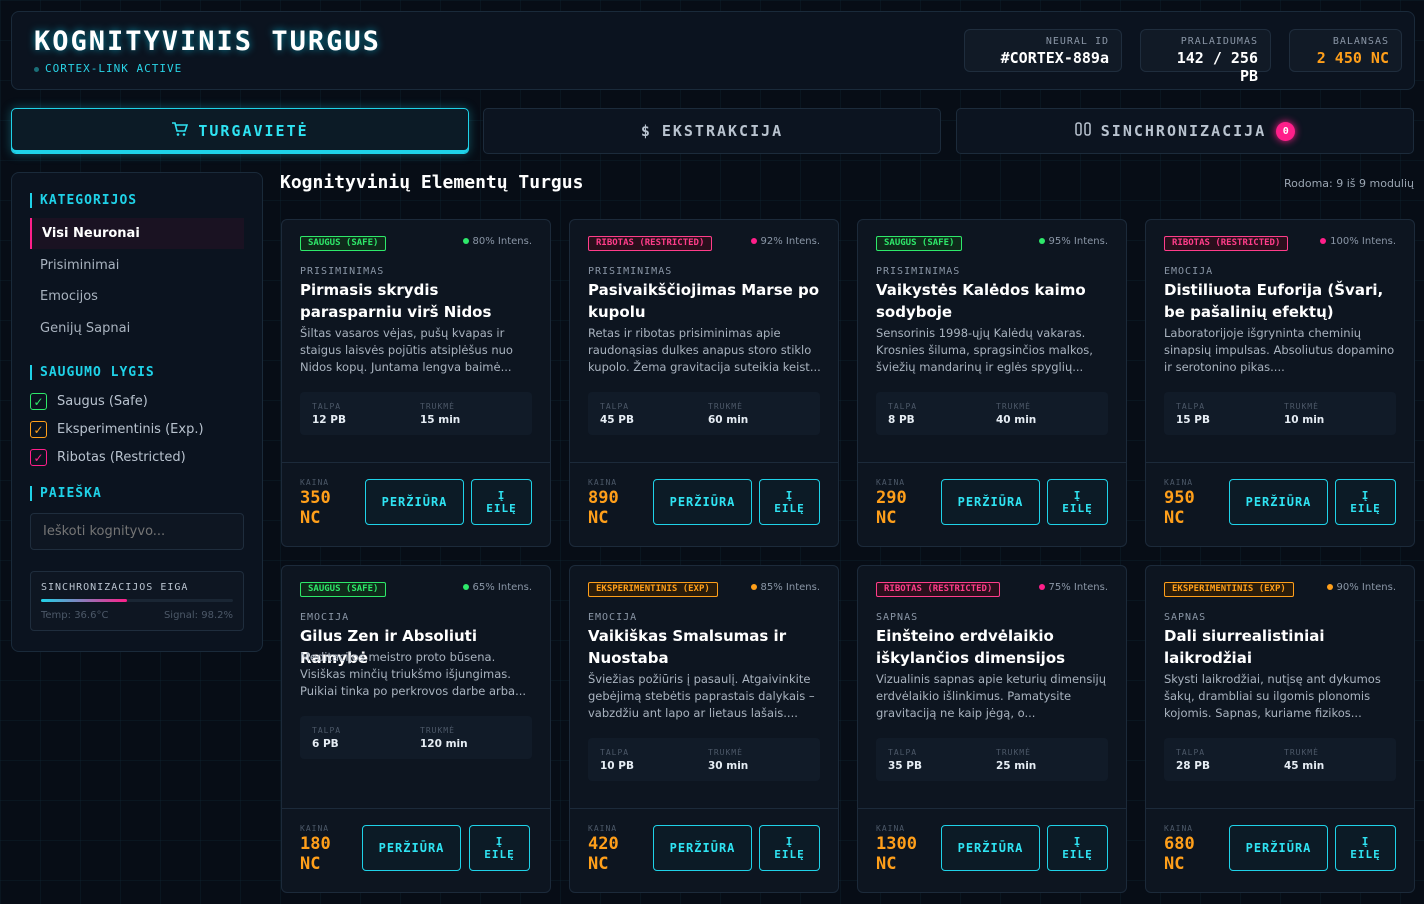 The height and width of the screenshot is (904, 1424). Describe the element at coordinates (1358, 241) in the screenshot. I see `intensity-indicator: 100% Intens.` at that location.